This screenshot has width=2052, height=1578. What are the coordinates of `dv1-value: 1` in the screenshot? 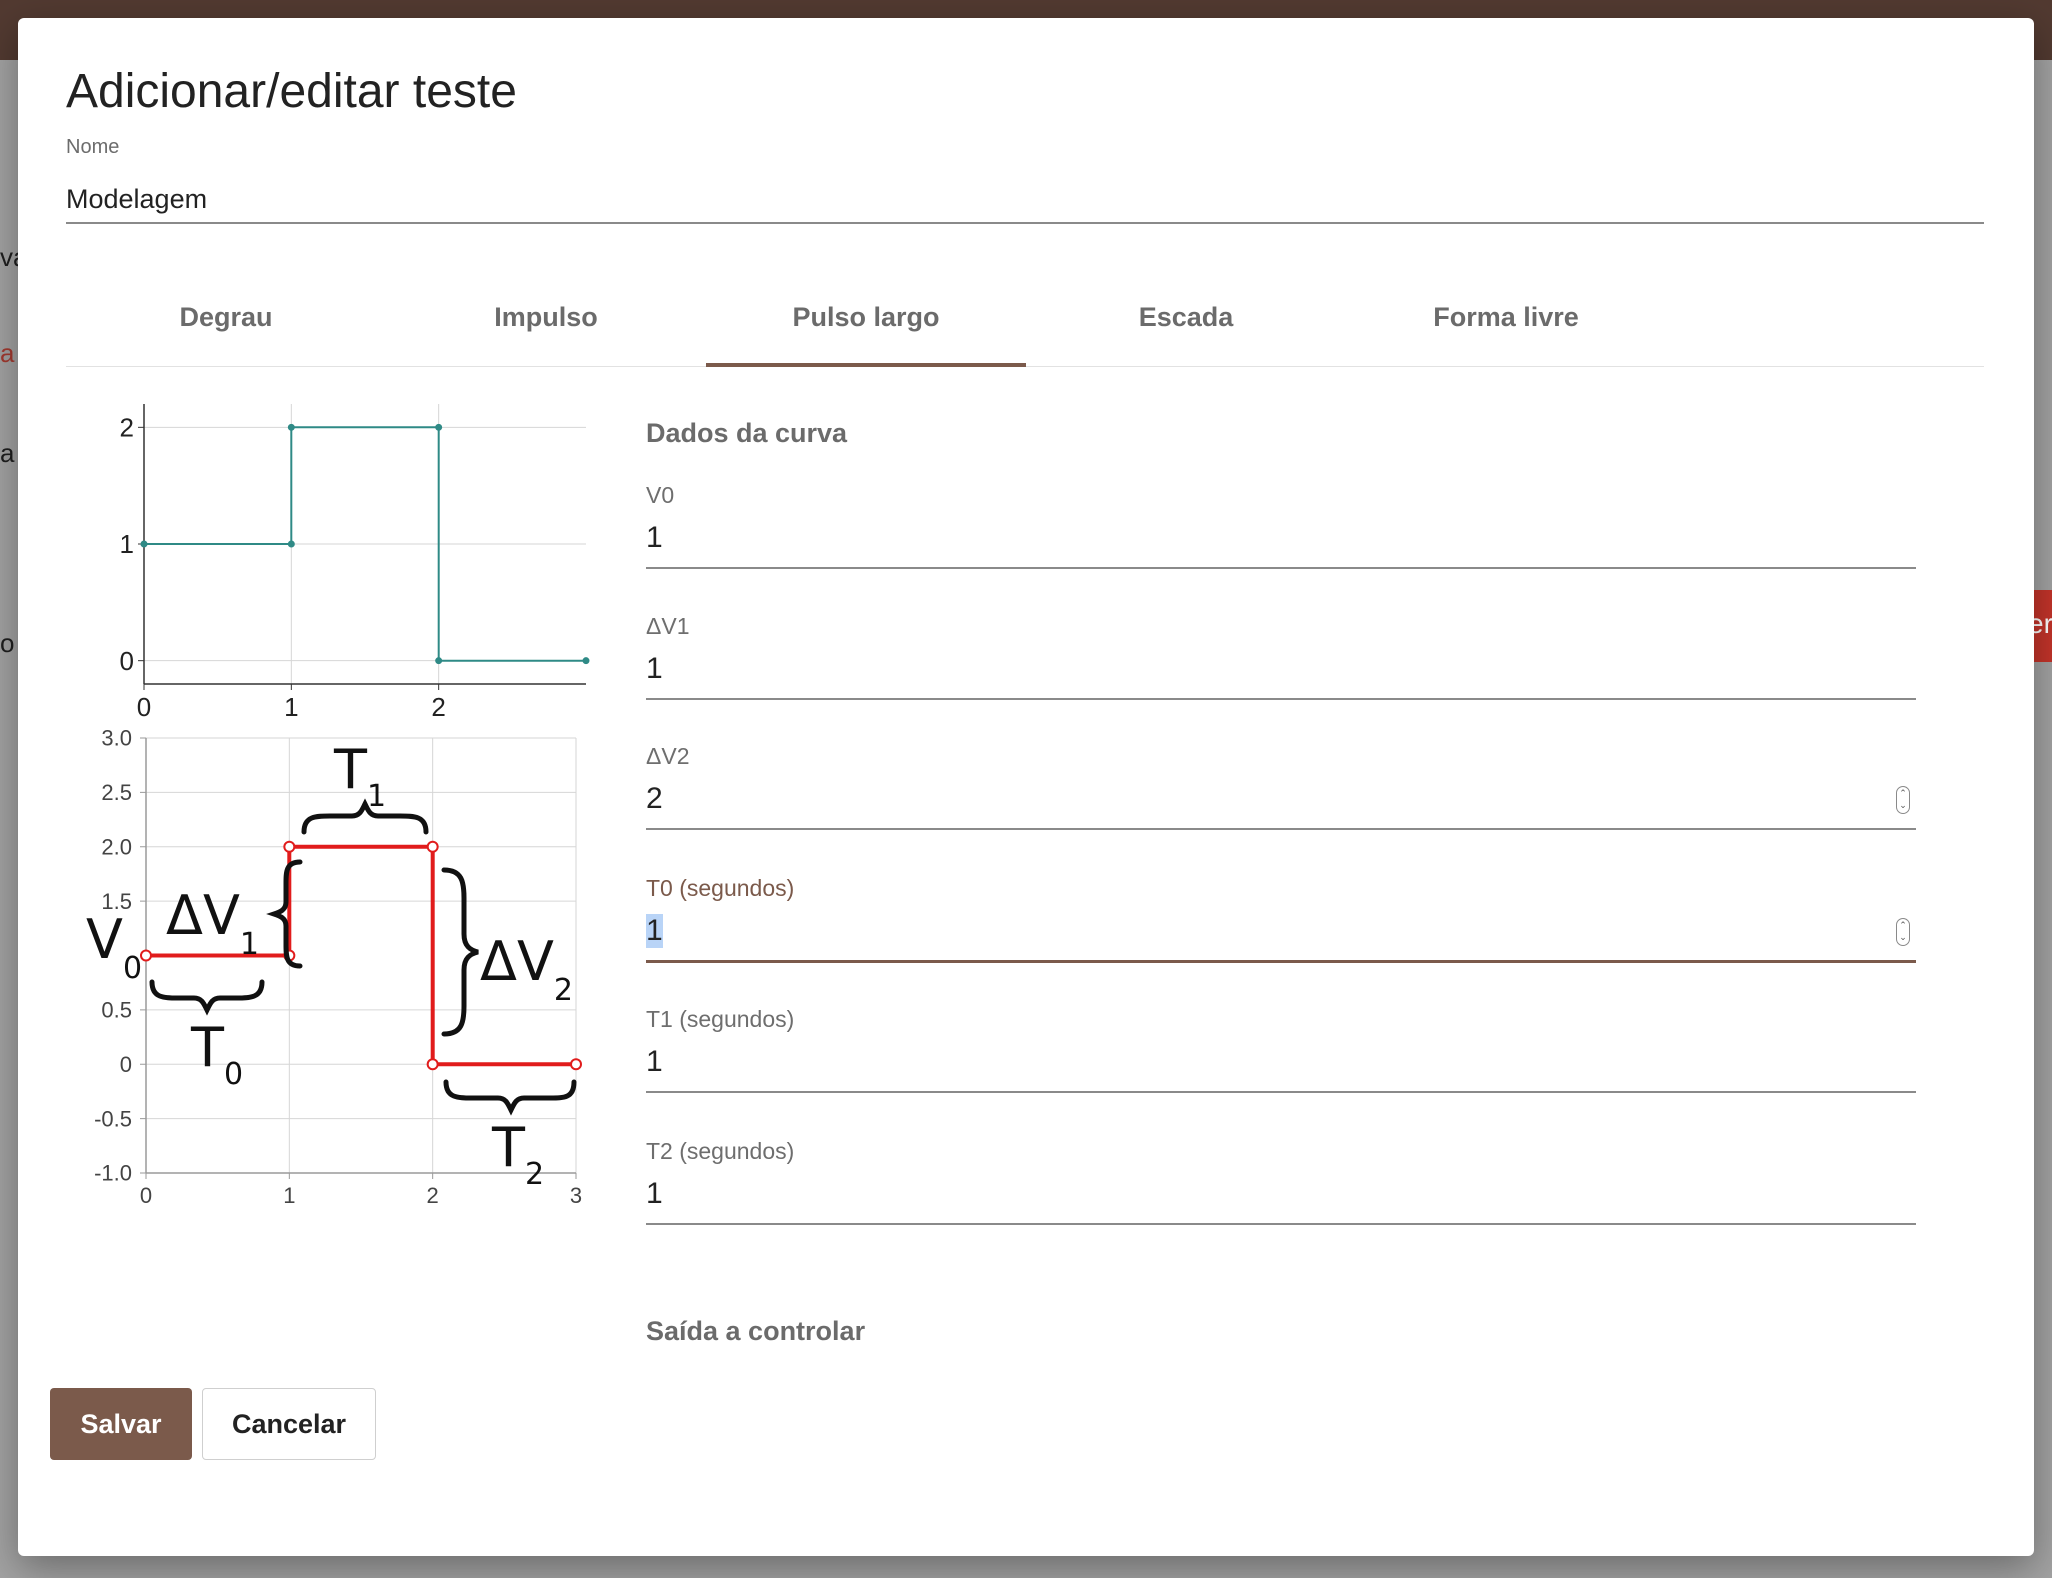 It's located at (654, 668).